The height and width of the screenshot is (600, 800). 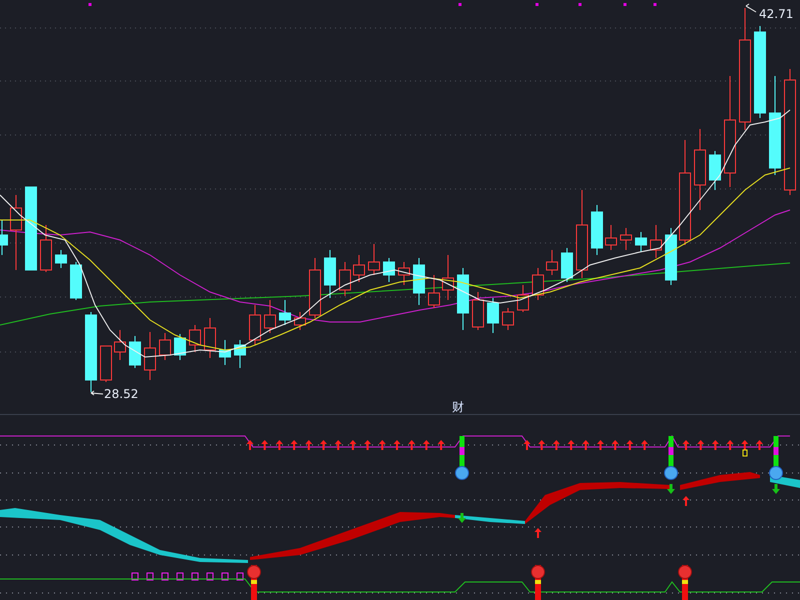 What do you see at coordinates (121, 393) in the screenshot?
I see `low-price-label: 28.52` at bounding box center [121, 393].